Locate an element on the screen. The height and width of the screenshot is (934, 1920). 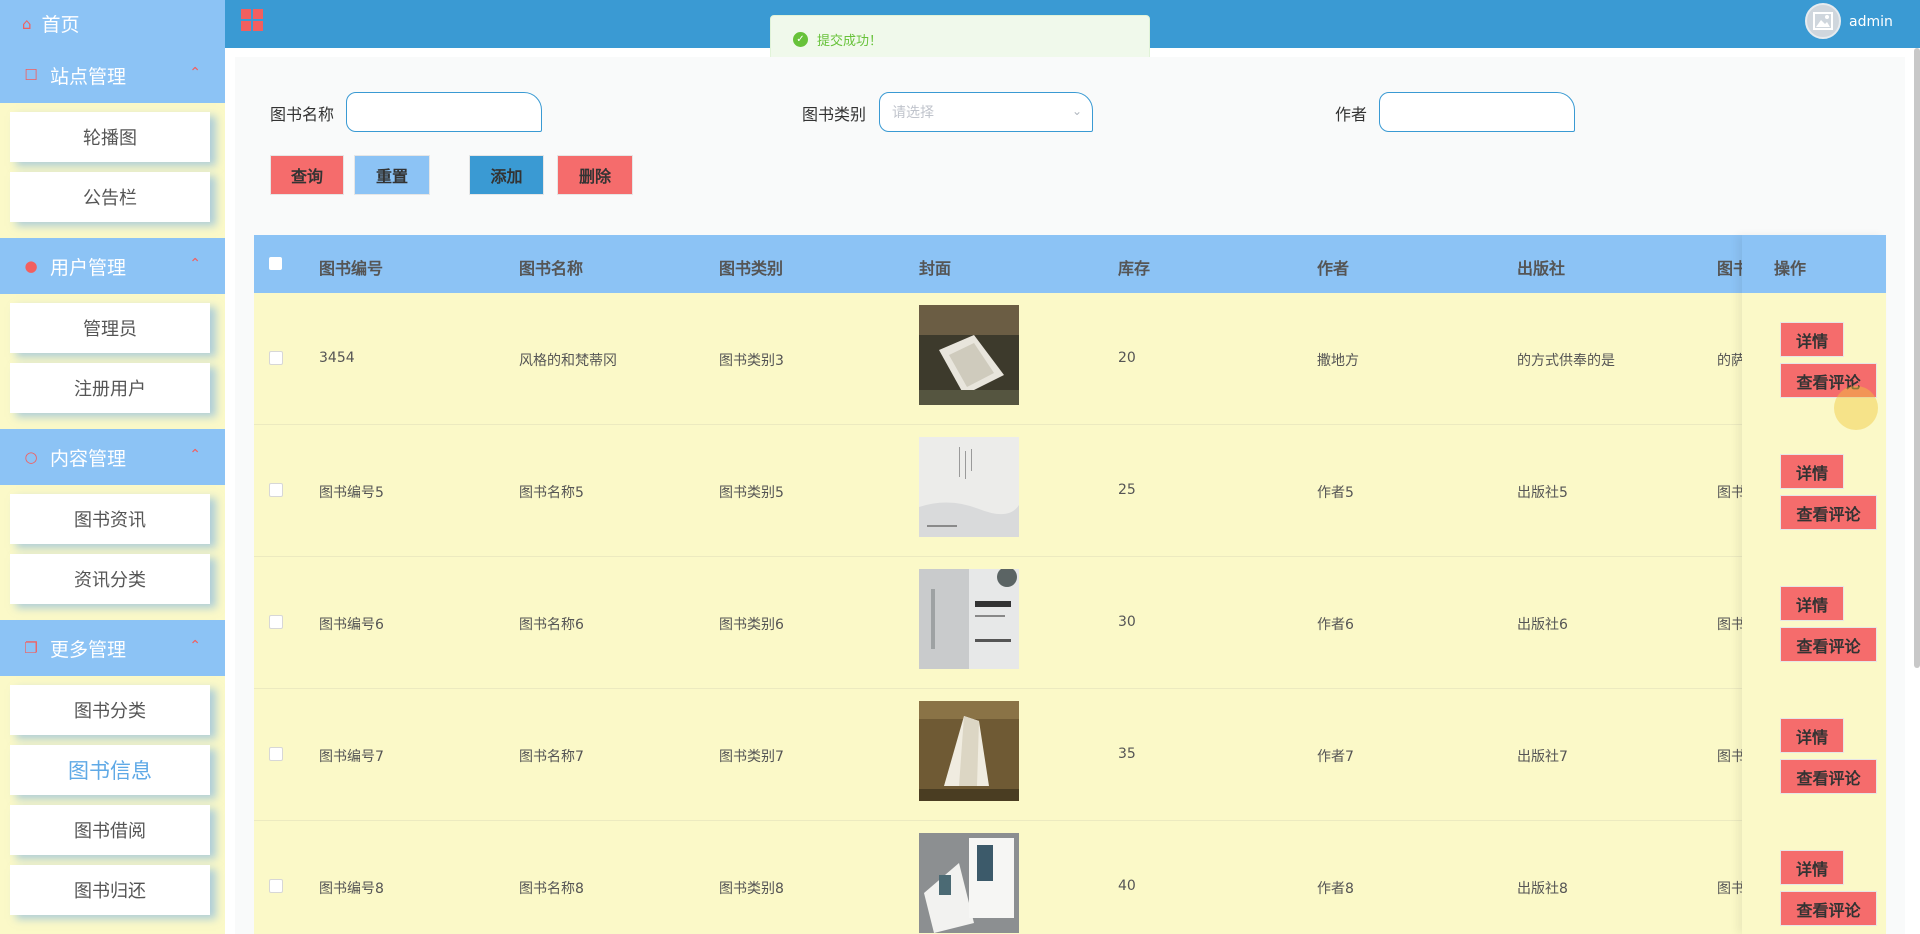
avatar is located at coordinates (1823, 21).